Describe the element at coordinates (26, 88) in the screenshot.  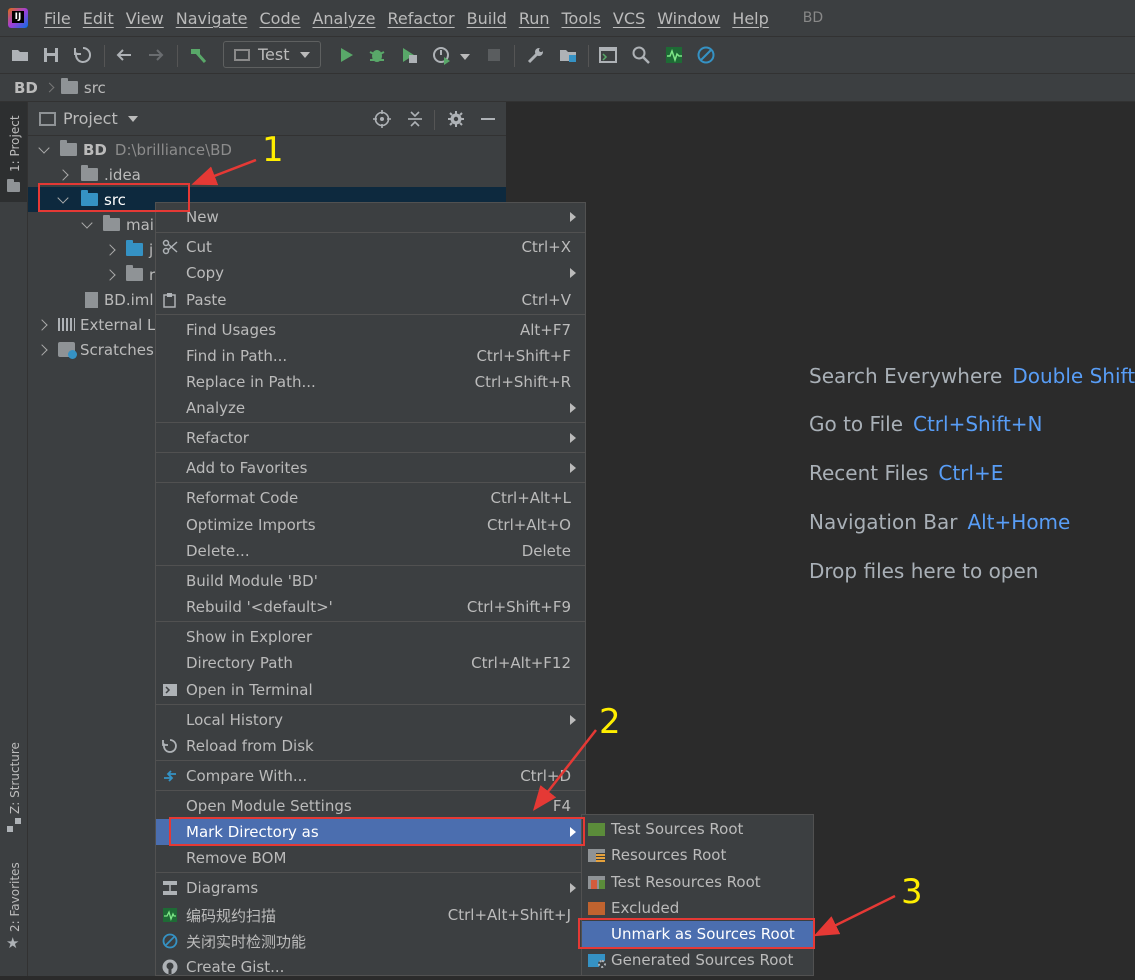
I see `breadcrumb-project: BD` at that location.